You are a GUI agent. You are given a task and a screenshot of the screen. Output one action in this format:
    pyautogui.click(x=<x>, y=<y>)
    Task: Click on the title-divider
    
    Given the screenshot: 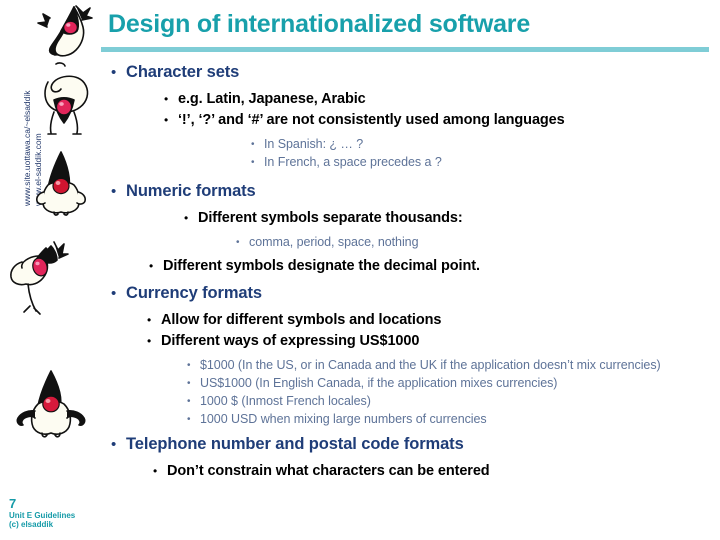 What is the action you would take?
    pyautogui.click(x=405, y=49)
    